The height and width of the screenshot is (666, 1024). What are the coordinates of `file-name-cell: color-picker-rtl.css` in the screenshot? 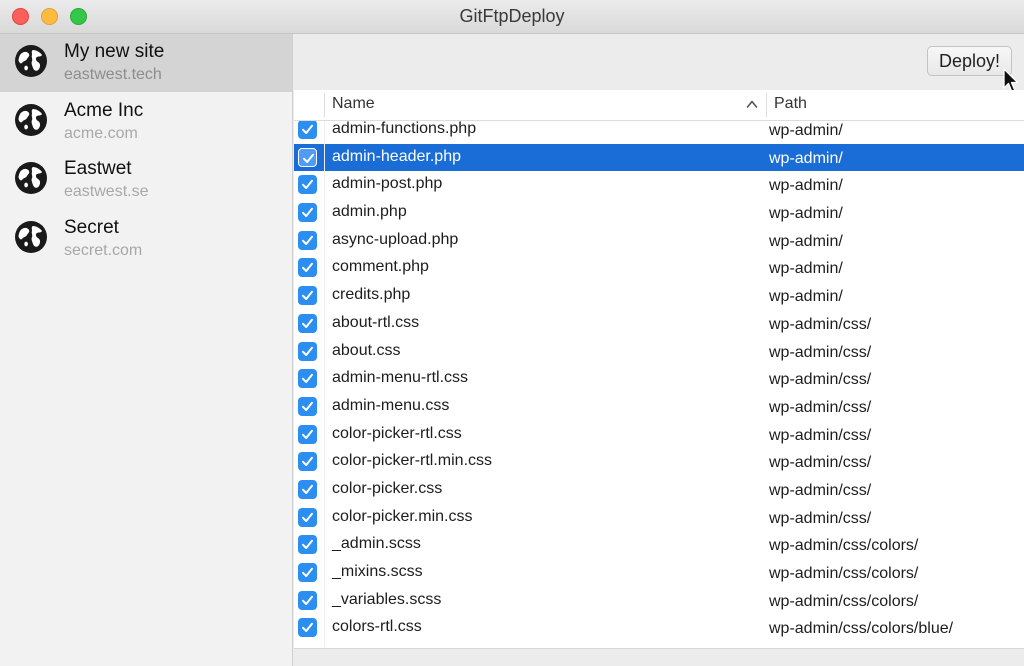 It's located at (397, 433).